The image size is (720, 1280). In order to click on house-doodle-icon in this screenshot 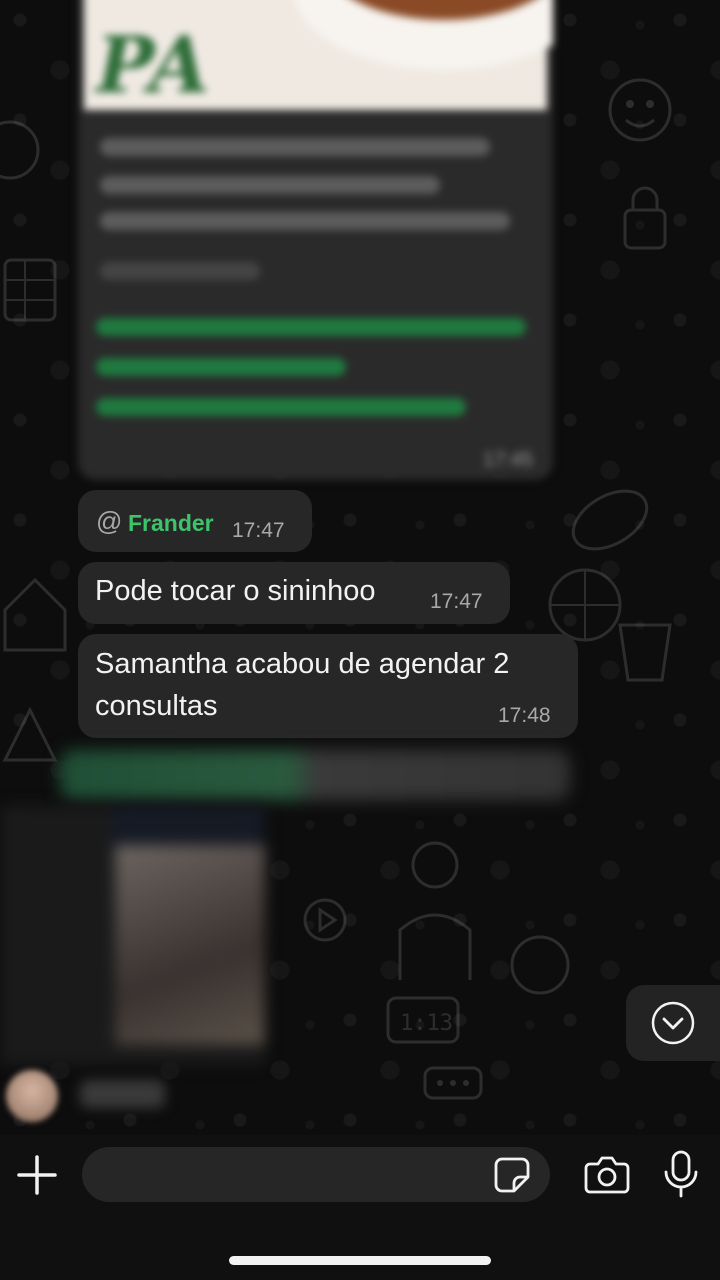, I will do `click(35, 614)`.